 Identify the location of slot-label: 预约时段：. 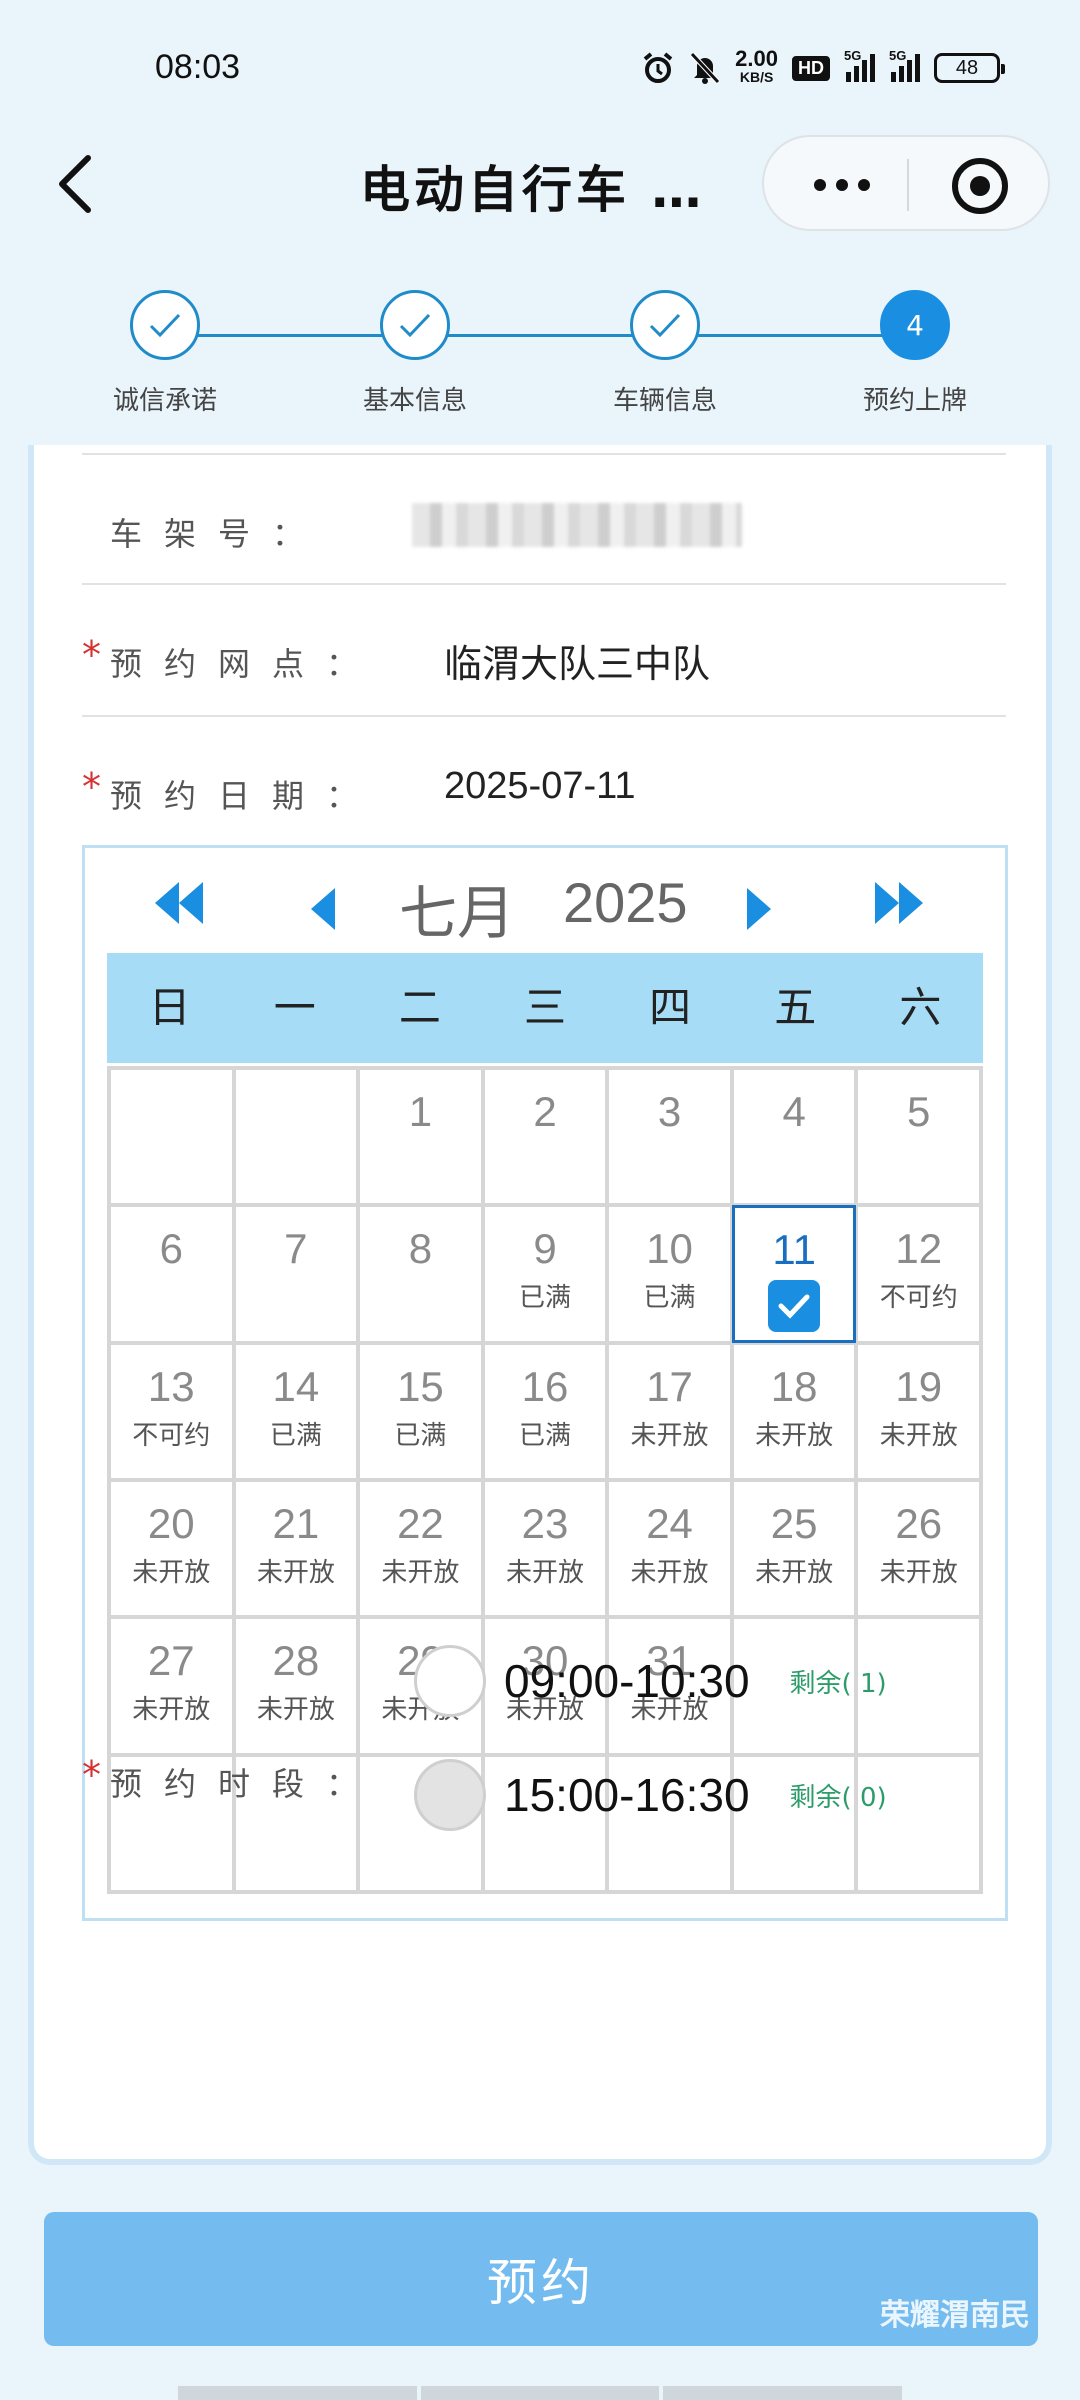
(245, 1784).